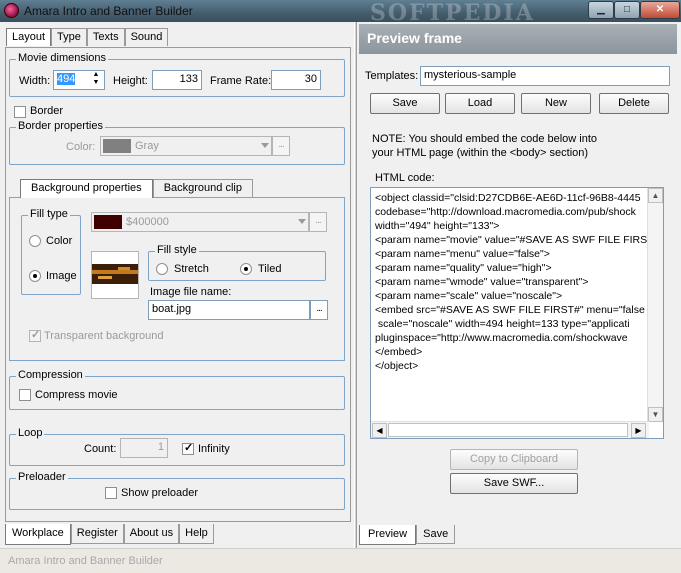 This screenshot has height=573, width=681. I want to click on fill-style-stretch-radio, so click(162, 269).